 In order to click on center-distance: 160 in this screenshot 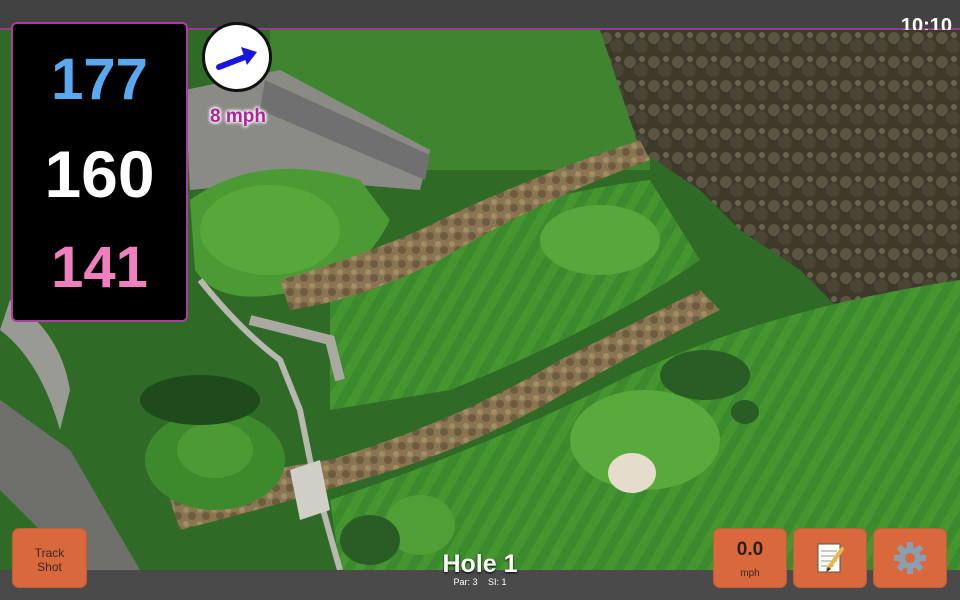, I will do `click(99, 174)`.